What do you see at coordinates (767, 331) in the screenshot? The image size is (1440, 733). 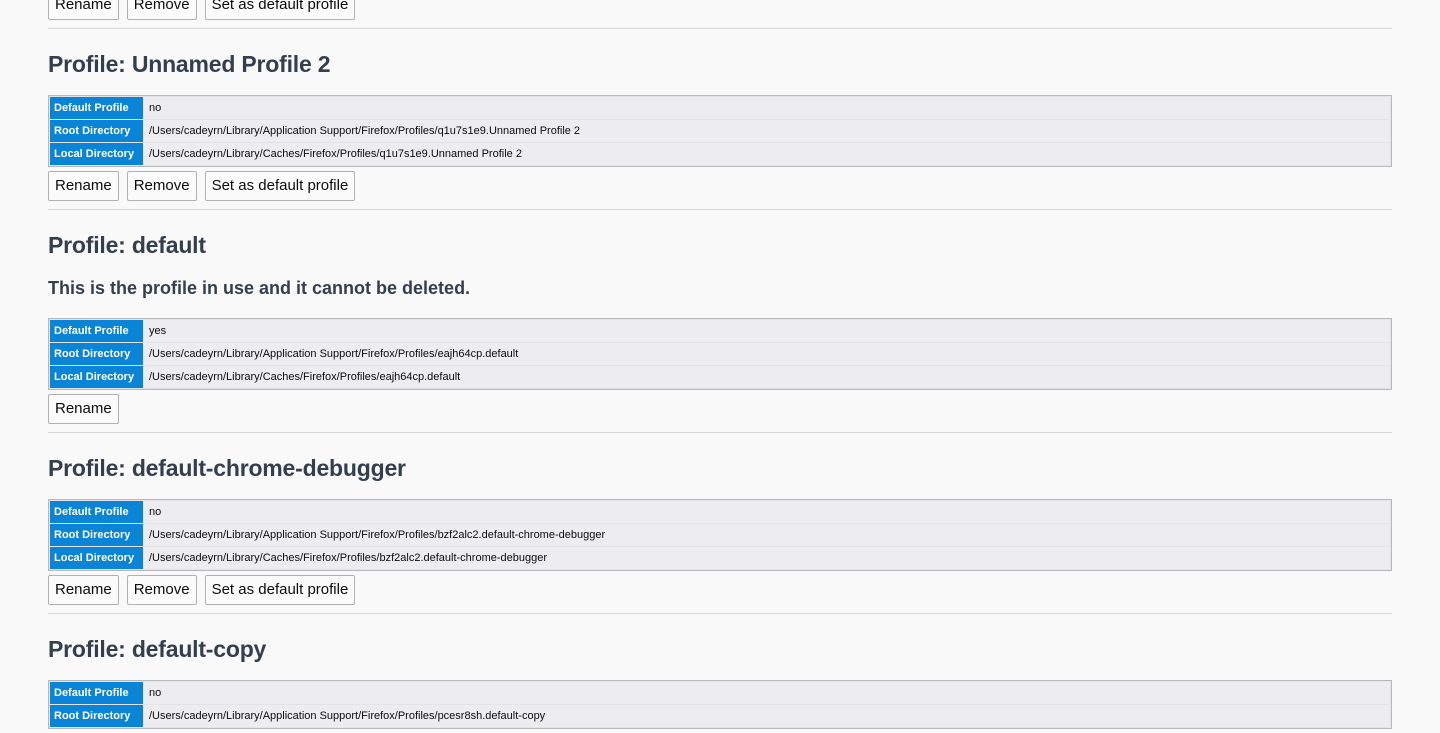 I see `default-profile-value: yes` at bounding box center [767, 331].